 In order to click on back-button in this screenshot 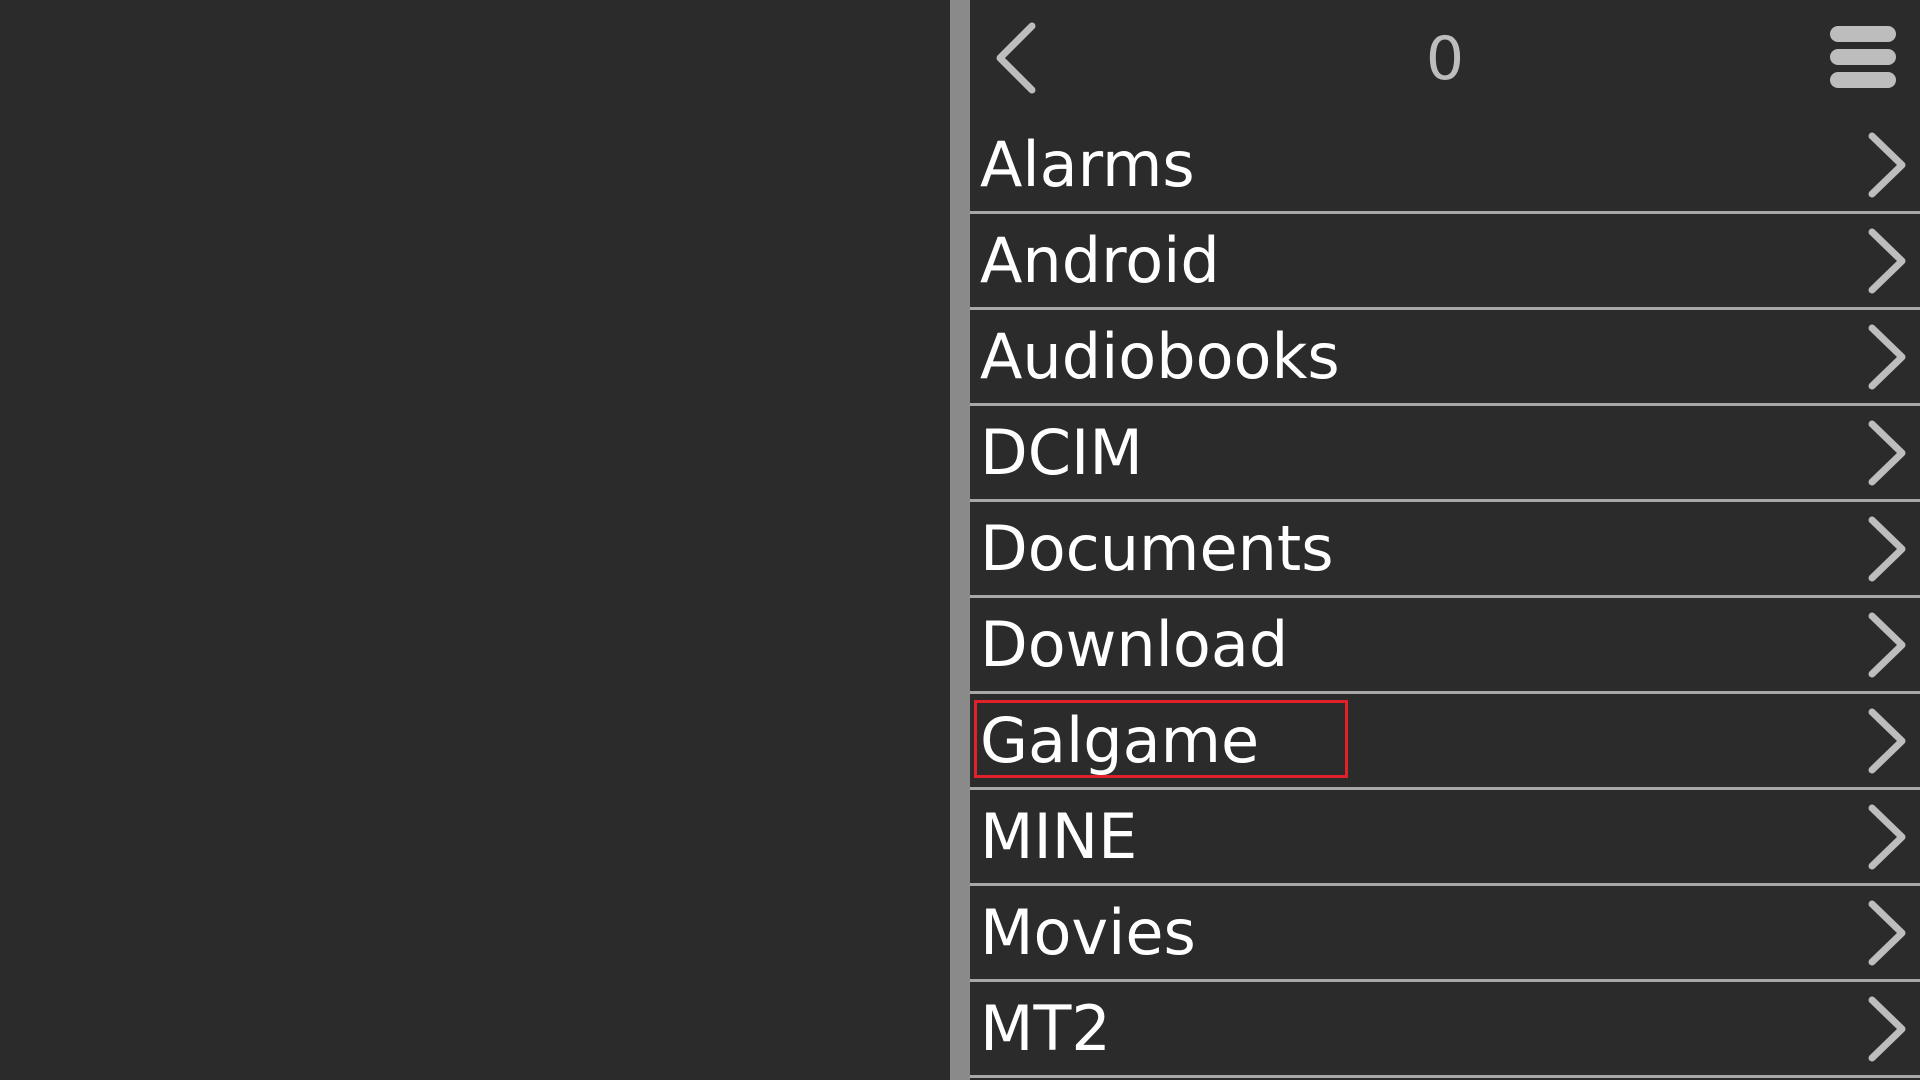, I will do `click(1015, 58)`.